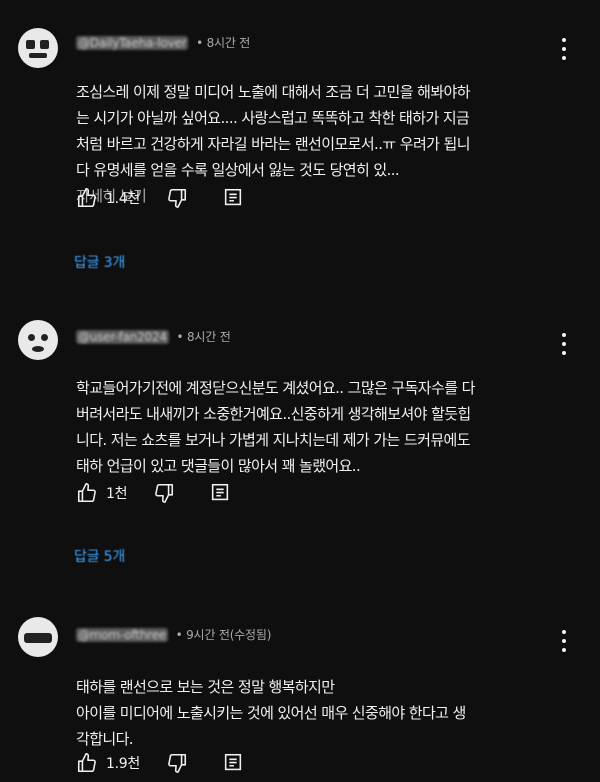 This screenshot has height=782, width=600. I want to click on comment-actions: 1.9천, so click(160, 763).